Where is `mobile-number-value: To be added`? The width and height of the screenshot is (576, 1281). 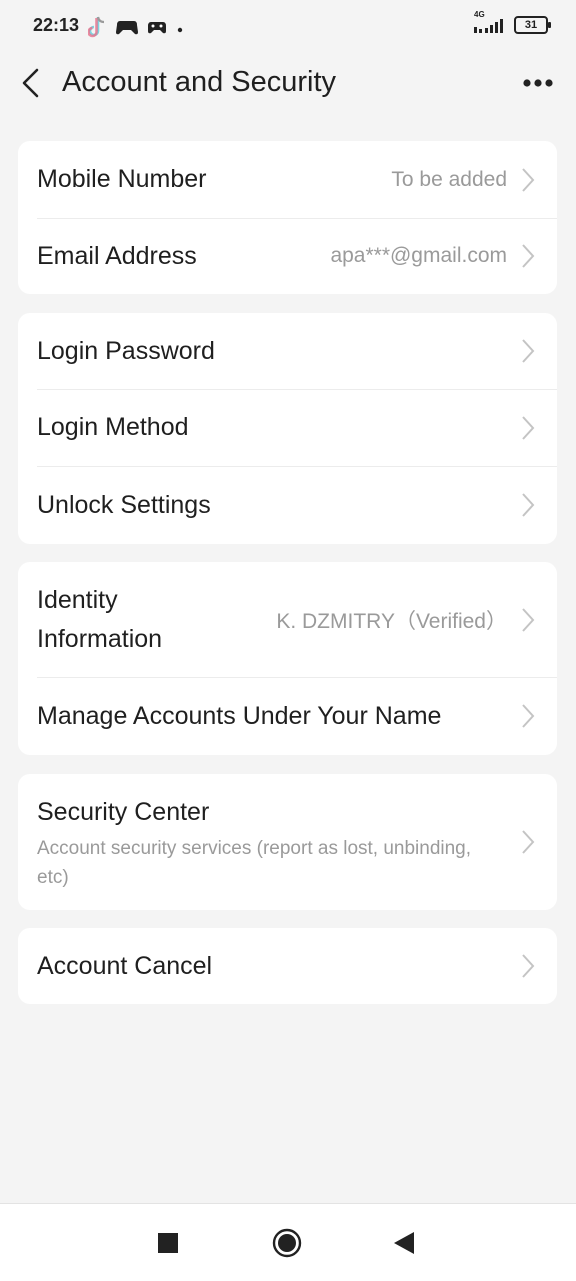 mobile-number-value: To be added is located at coordinates (449, 179).